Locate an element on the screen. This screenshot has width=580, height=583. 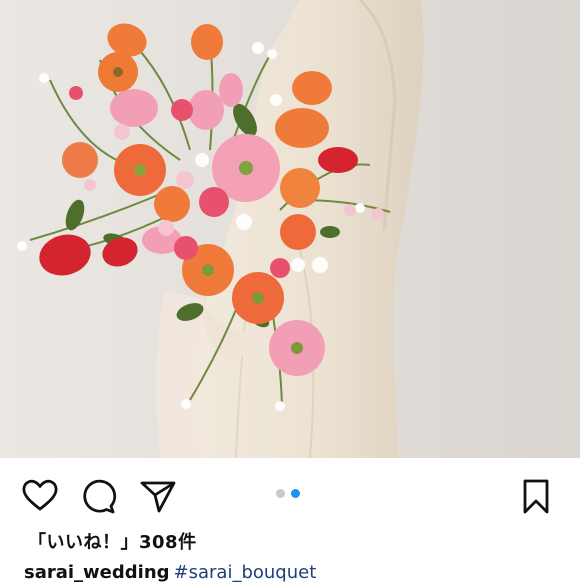
heart-icon is located at coordinates (40, 496).